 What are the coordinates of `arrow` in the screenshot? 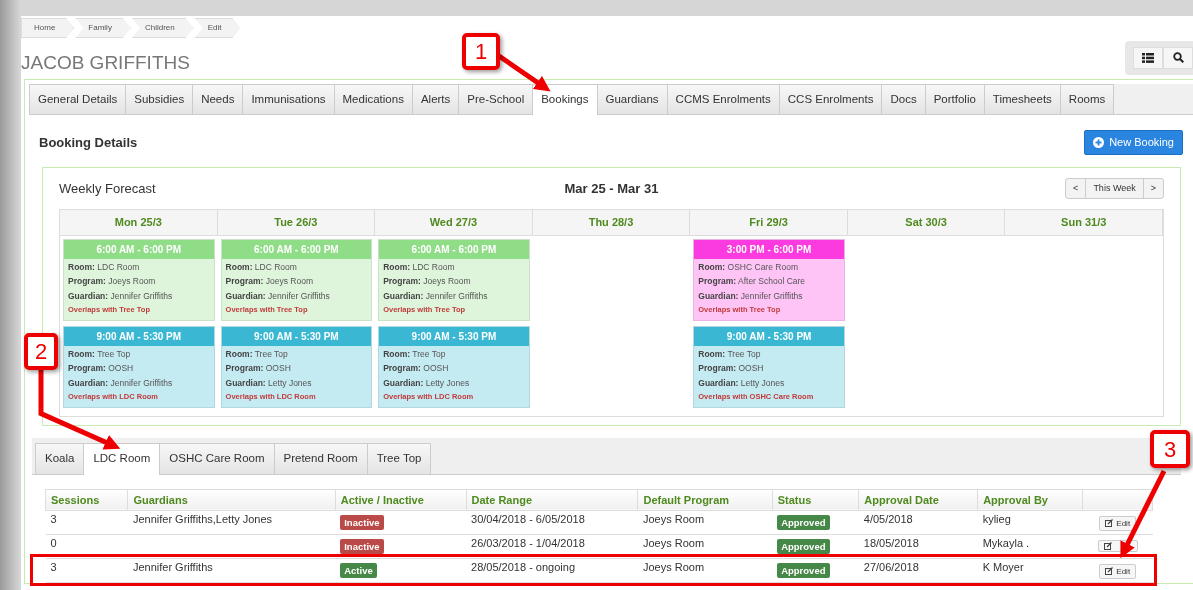 It's located at (524, 72).